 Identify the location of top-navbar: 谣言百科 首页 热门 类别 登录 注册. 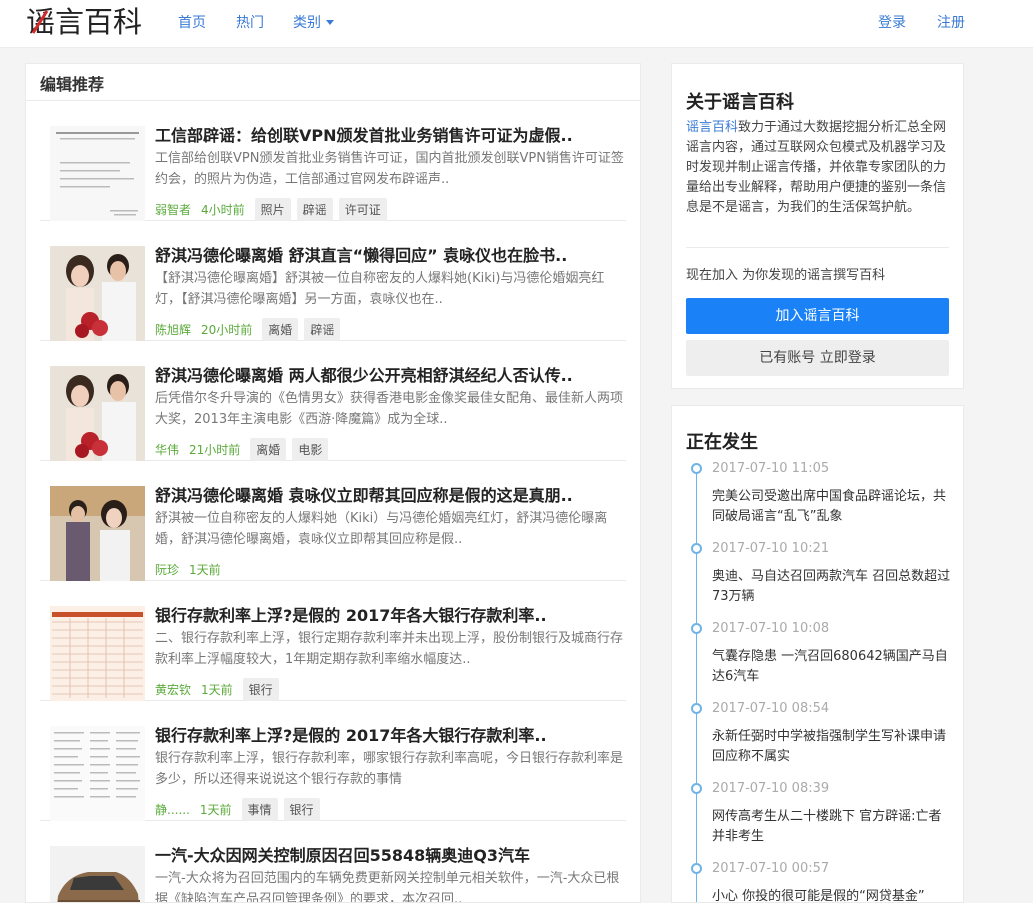
(516, 24).